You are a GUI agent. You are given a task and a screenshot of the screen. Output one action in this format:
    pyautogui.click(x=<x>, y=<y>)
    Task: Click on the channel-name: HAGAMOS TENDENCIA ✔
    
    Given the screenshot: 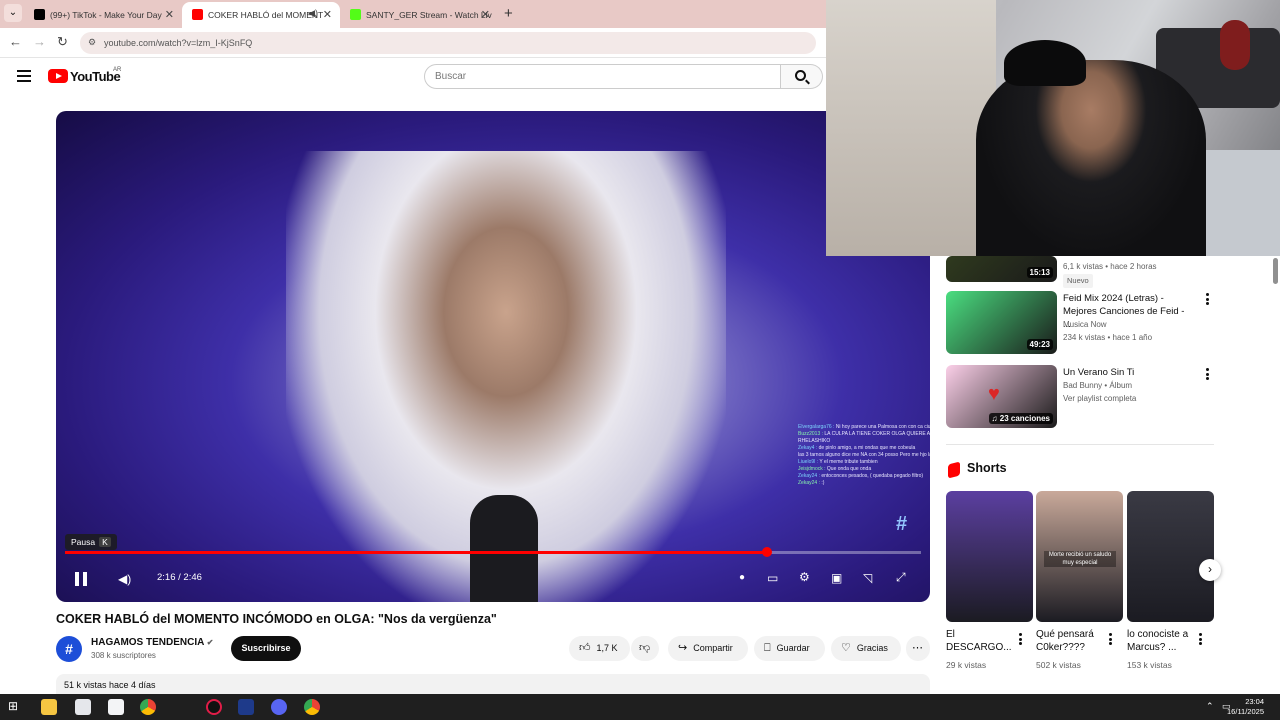 What is the action you would take?
    pyautogui.click(x=152, y=642)
    